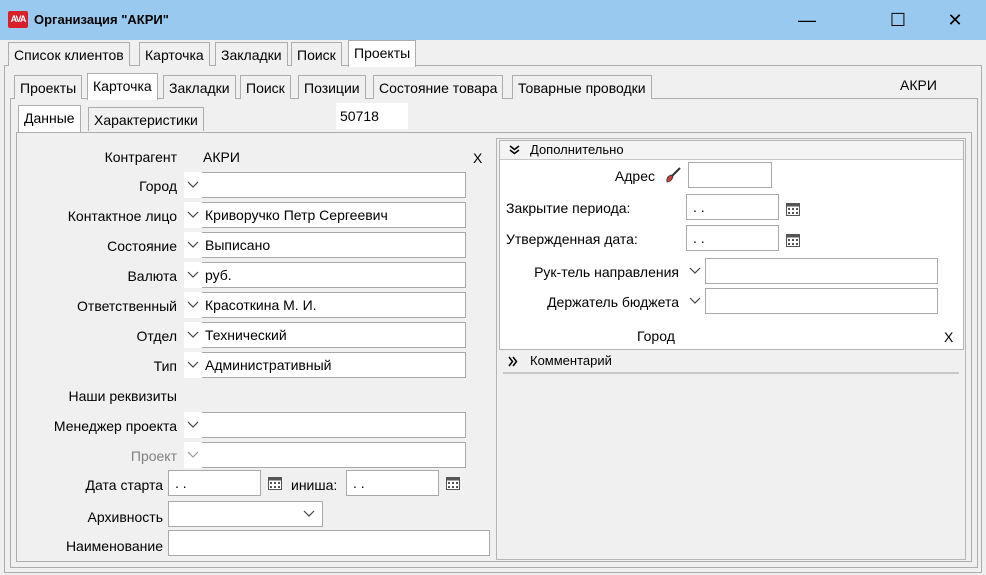 This screenshot has height=575, width=986. I want to click on state-field: Выписано, so click(334, 245).